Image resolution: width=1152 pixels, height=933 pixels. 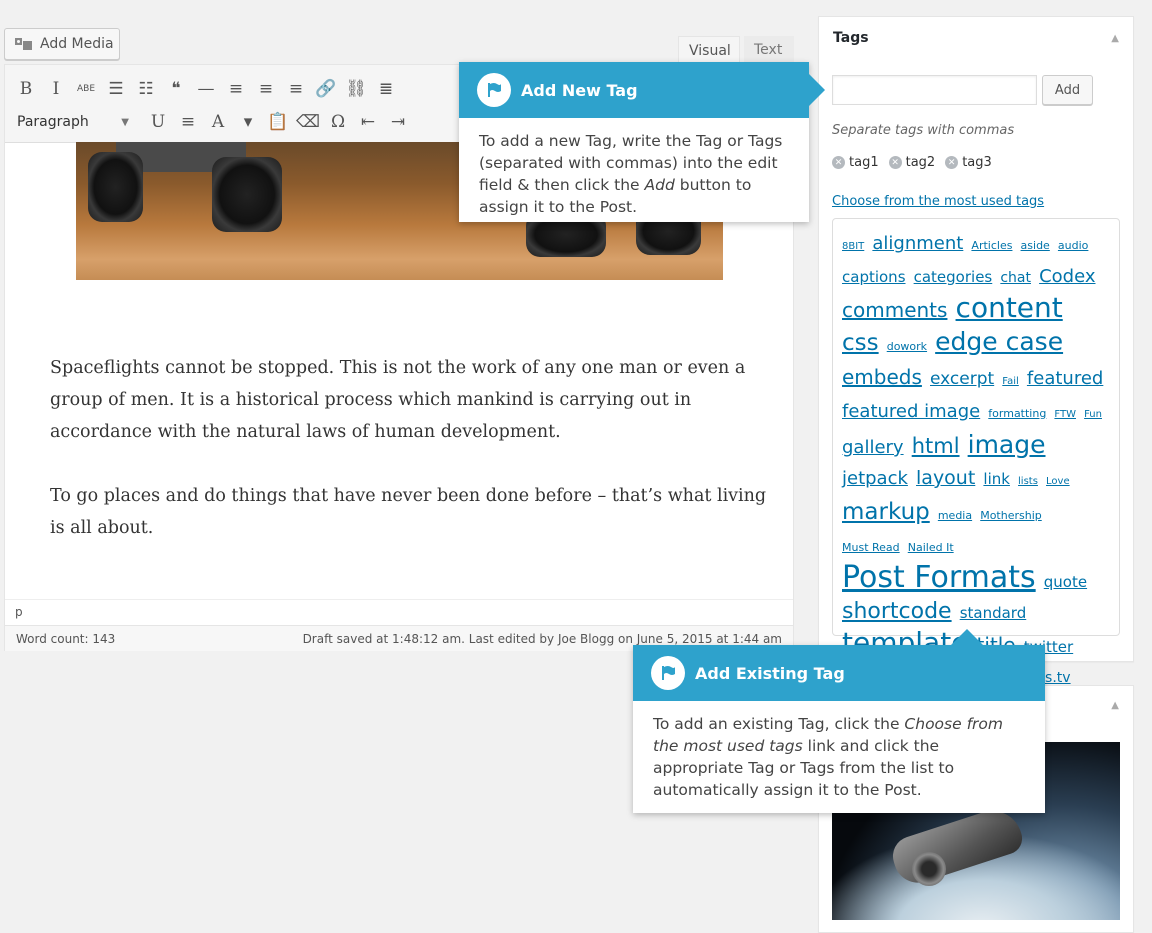 What do you see at coordinates (146, 89) in the screenshot?
I see `numbered-list-button: ☷` at bounding box center [146, 89].